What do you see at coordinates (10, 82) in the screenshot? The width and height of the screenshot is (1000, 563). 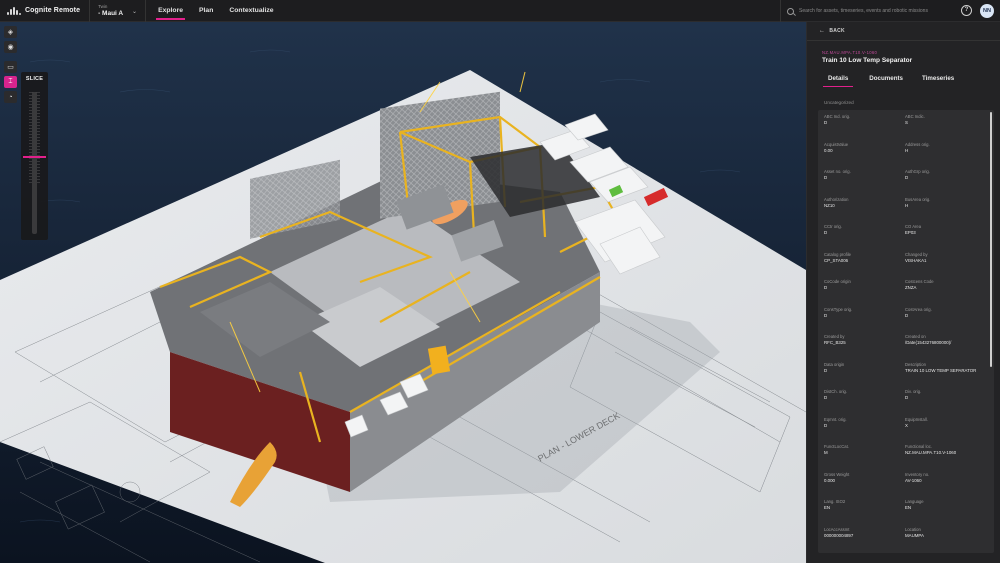 I see `slice-icon: ⌶` at bounding box center [10, 82].